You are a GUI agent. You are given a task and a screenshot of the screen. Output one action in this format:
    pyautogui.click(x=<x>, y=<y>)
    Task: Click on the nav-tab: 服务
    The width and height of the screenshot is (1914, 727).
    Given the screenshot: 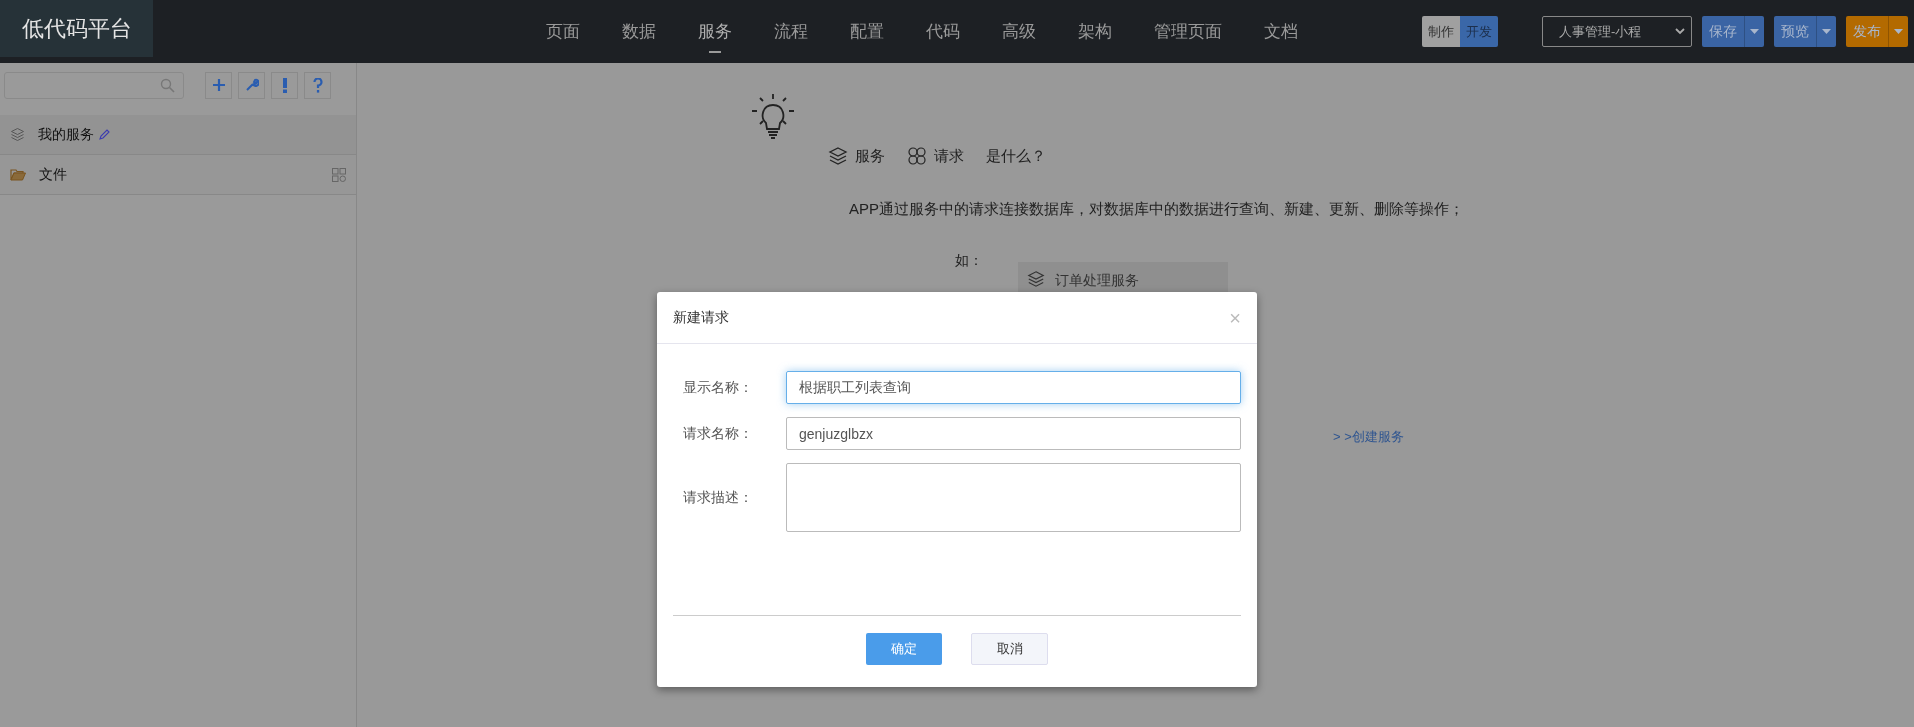 What is the action you would take?
    pyautogui.click(x=715, y=31)
    